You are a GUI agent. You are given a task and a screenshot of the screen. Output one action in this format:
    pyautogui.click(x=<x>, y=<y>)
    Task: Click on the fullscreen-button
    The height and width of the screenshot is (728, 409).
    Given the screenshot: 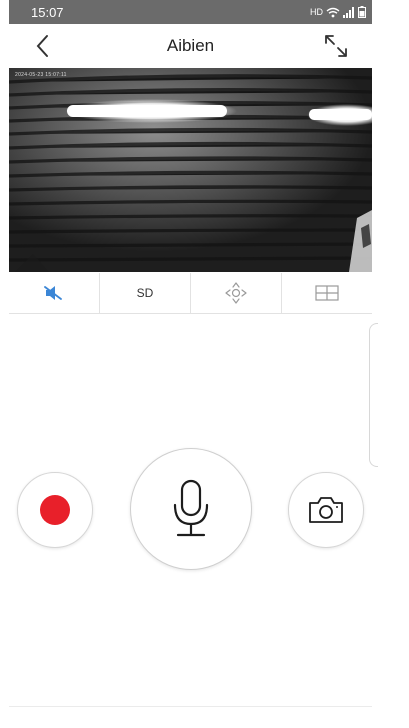 What is the action you would take?
    pyautogui.click(x=336, y=46)
    